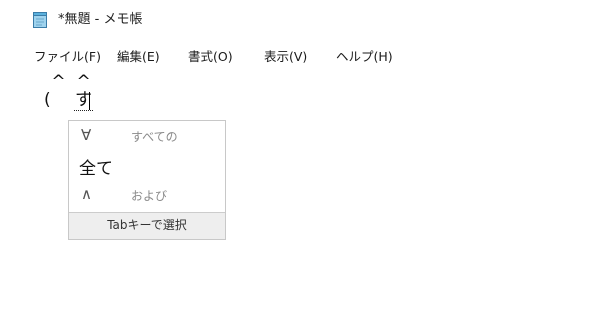  I want to click on menu-format: 書式(O), so click(210, 57).